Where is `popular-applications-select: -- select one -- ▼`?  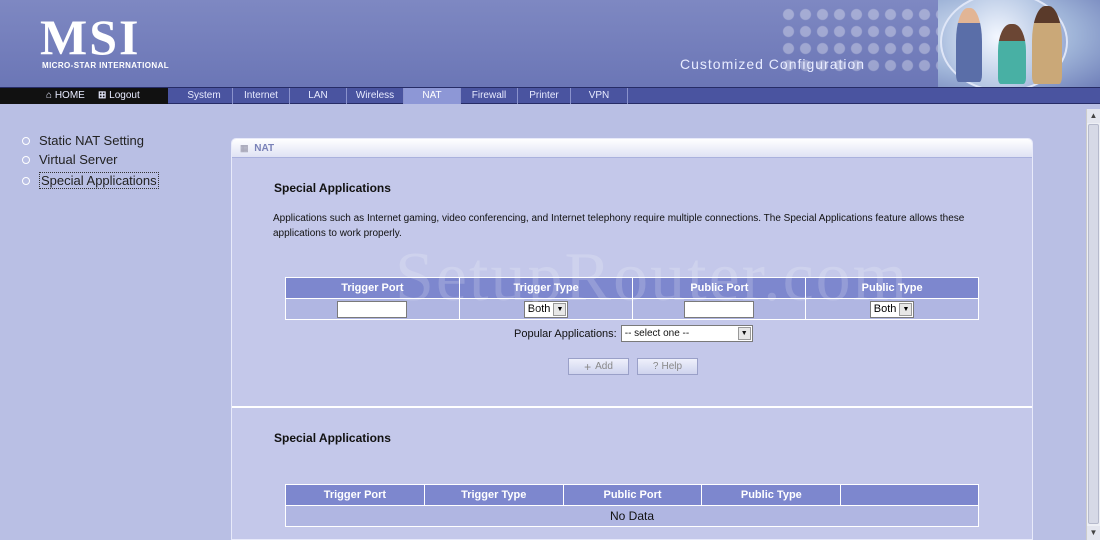 popular-applications-select: -- select one -- ▼ is located at coordinates (686, 333).